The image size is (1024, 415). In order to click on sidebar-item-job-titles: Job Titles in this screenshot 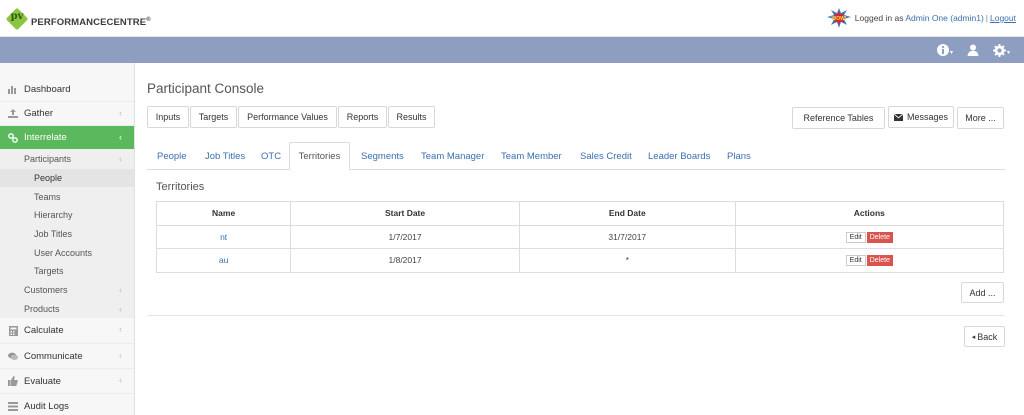, I will do `click(67, 234)`.